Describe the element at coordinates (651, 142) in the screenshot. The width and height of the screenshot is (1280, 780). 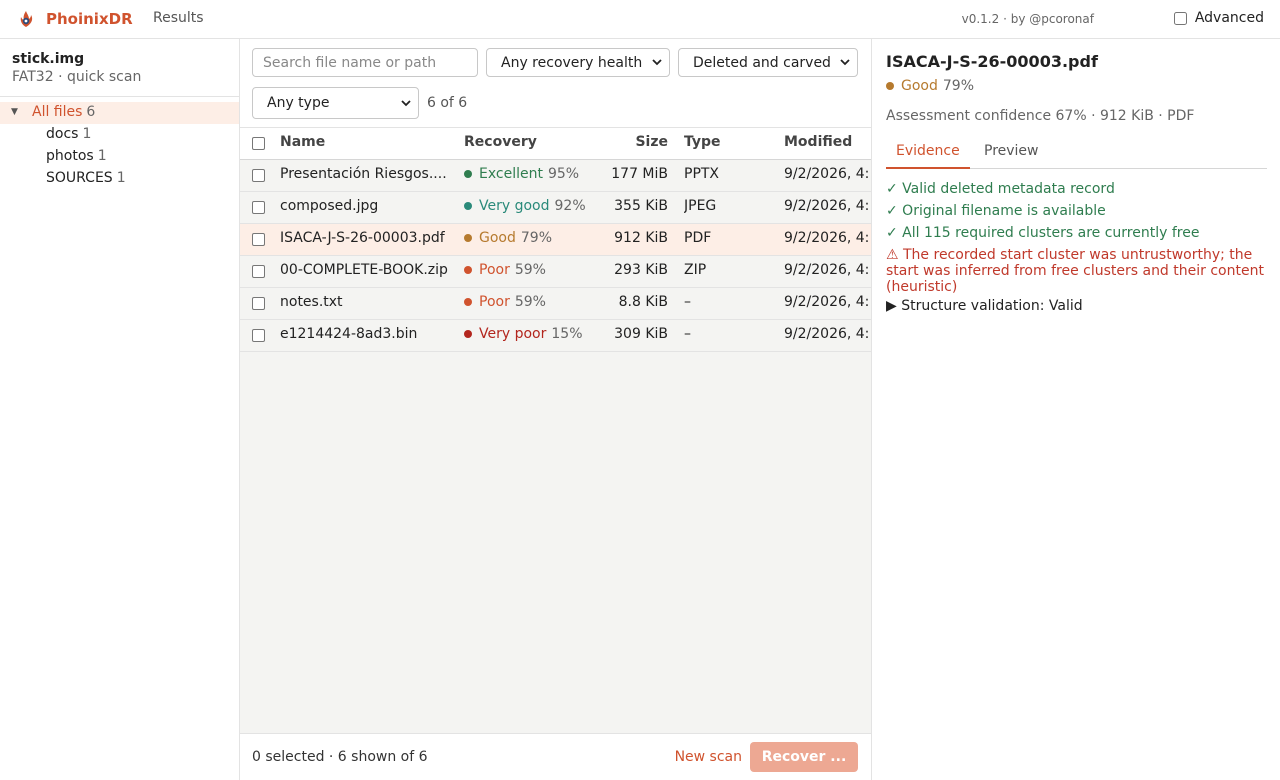
I see `column-header-size: Size` at that location.